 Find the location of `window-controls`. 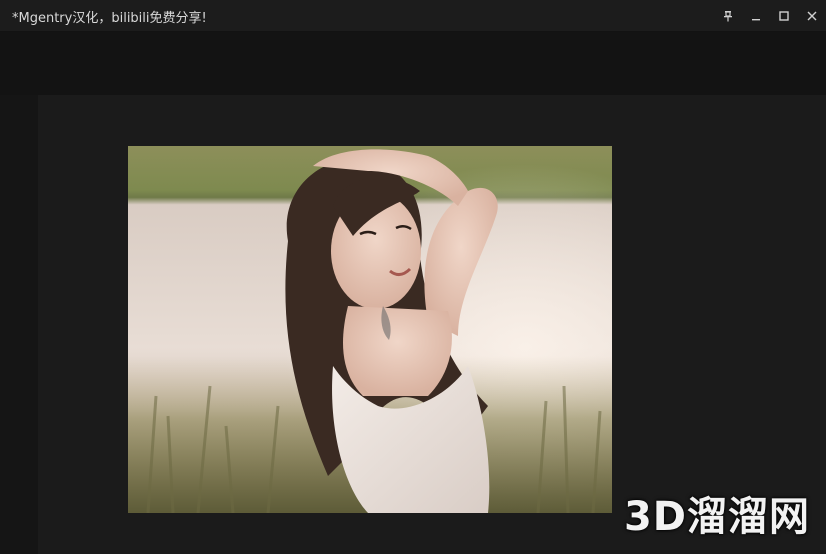

window-controls is located at coordinates (770, 16).